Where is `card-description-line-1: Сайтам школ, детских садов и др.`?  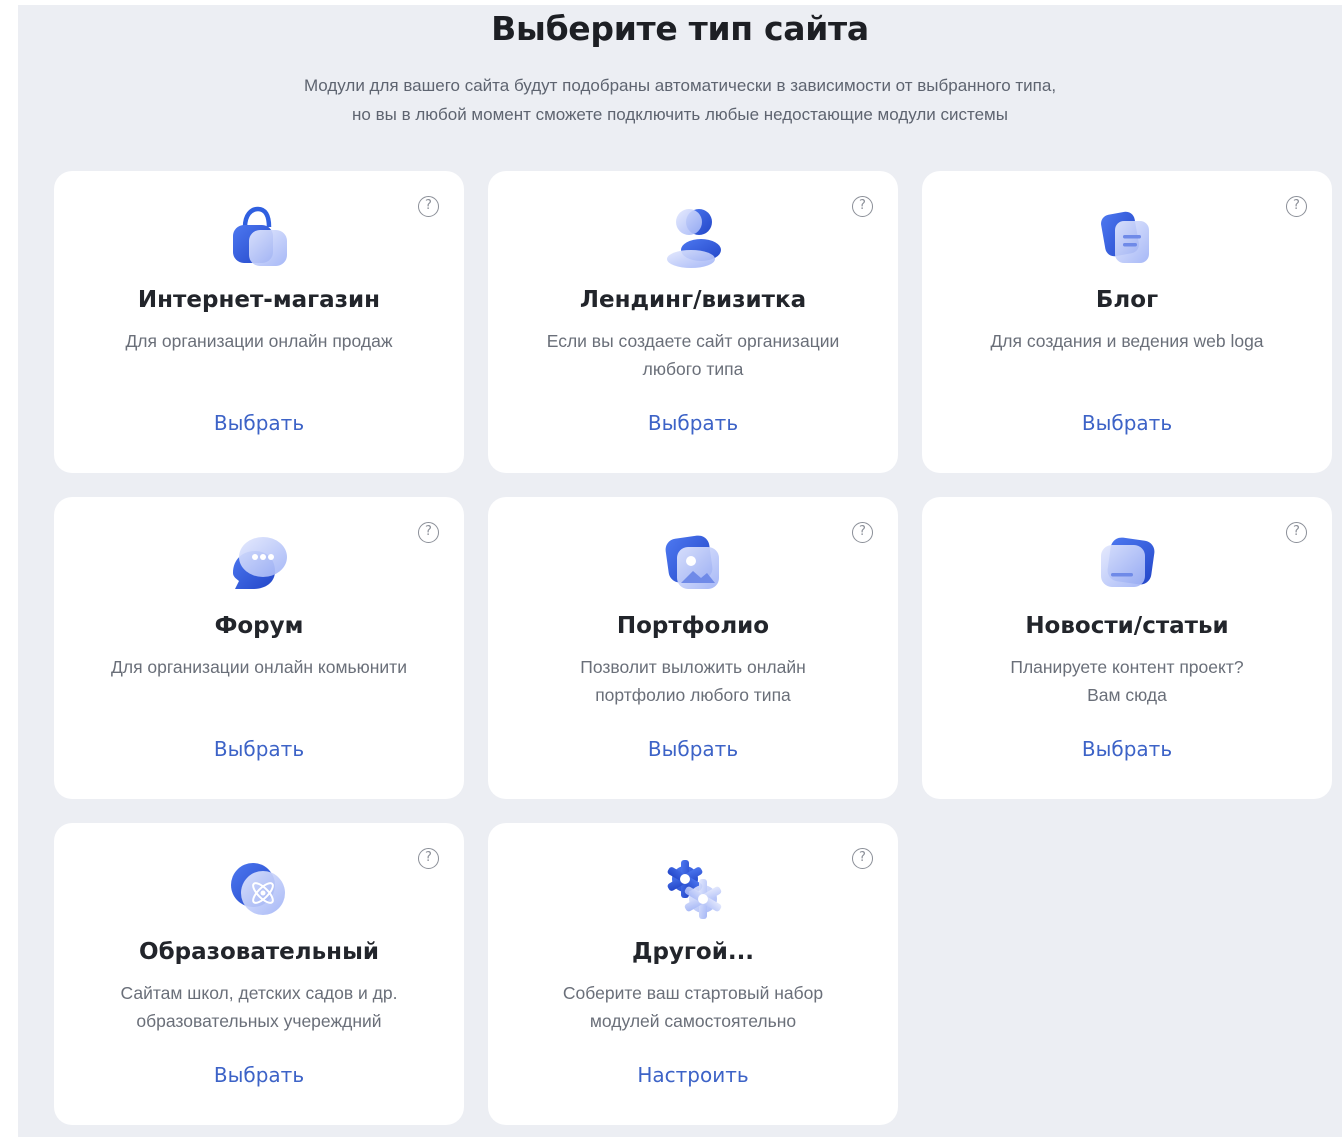
card-description-line-1: Сайтам школ, детских садов и др. is located at coordinates (259, 993).